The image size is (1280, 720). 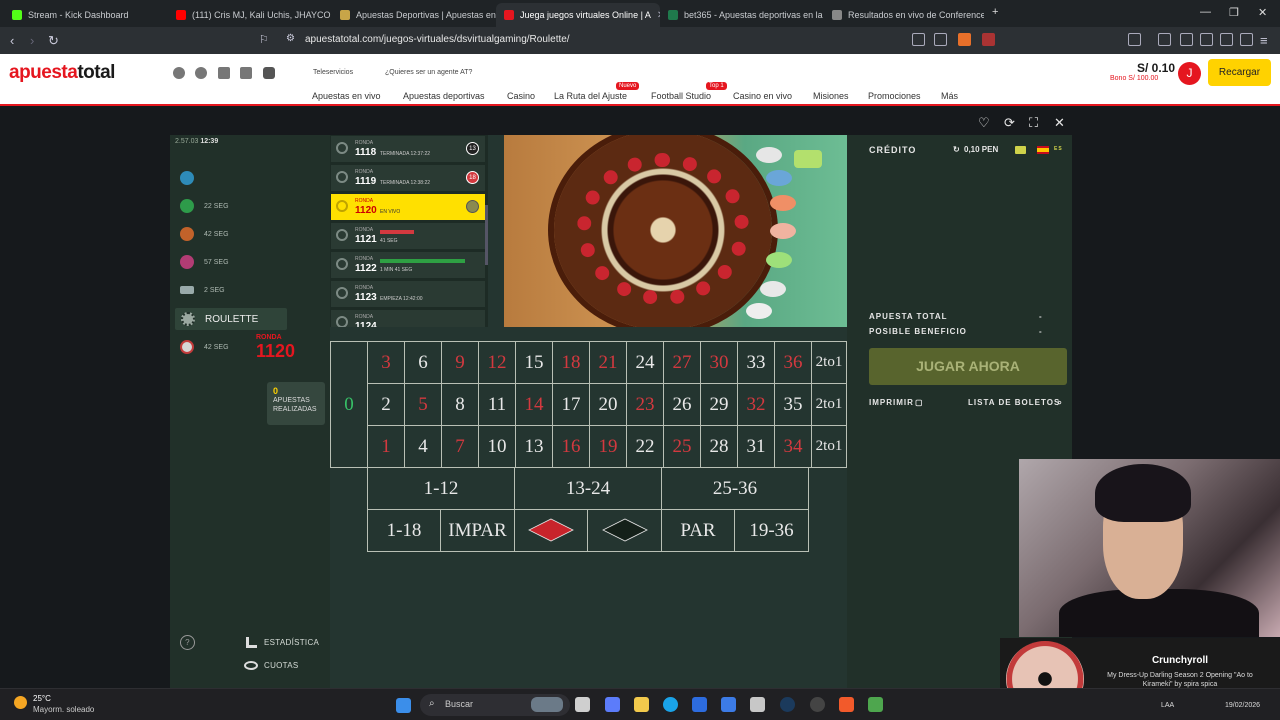 What do you see at coordinates (460, 362) in the screenshot?
I see `bet-cell-number: 9` at bounding box center [460, 362].